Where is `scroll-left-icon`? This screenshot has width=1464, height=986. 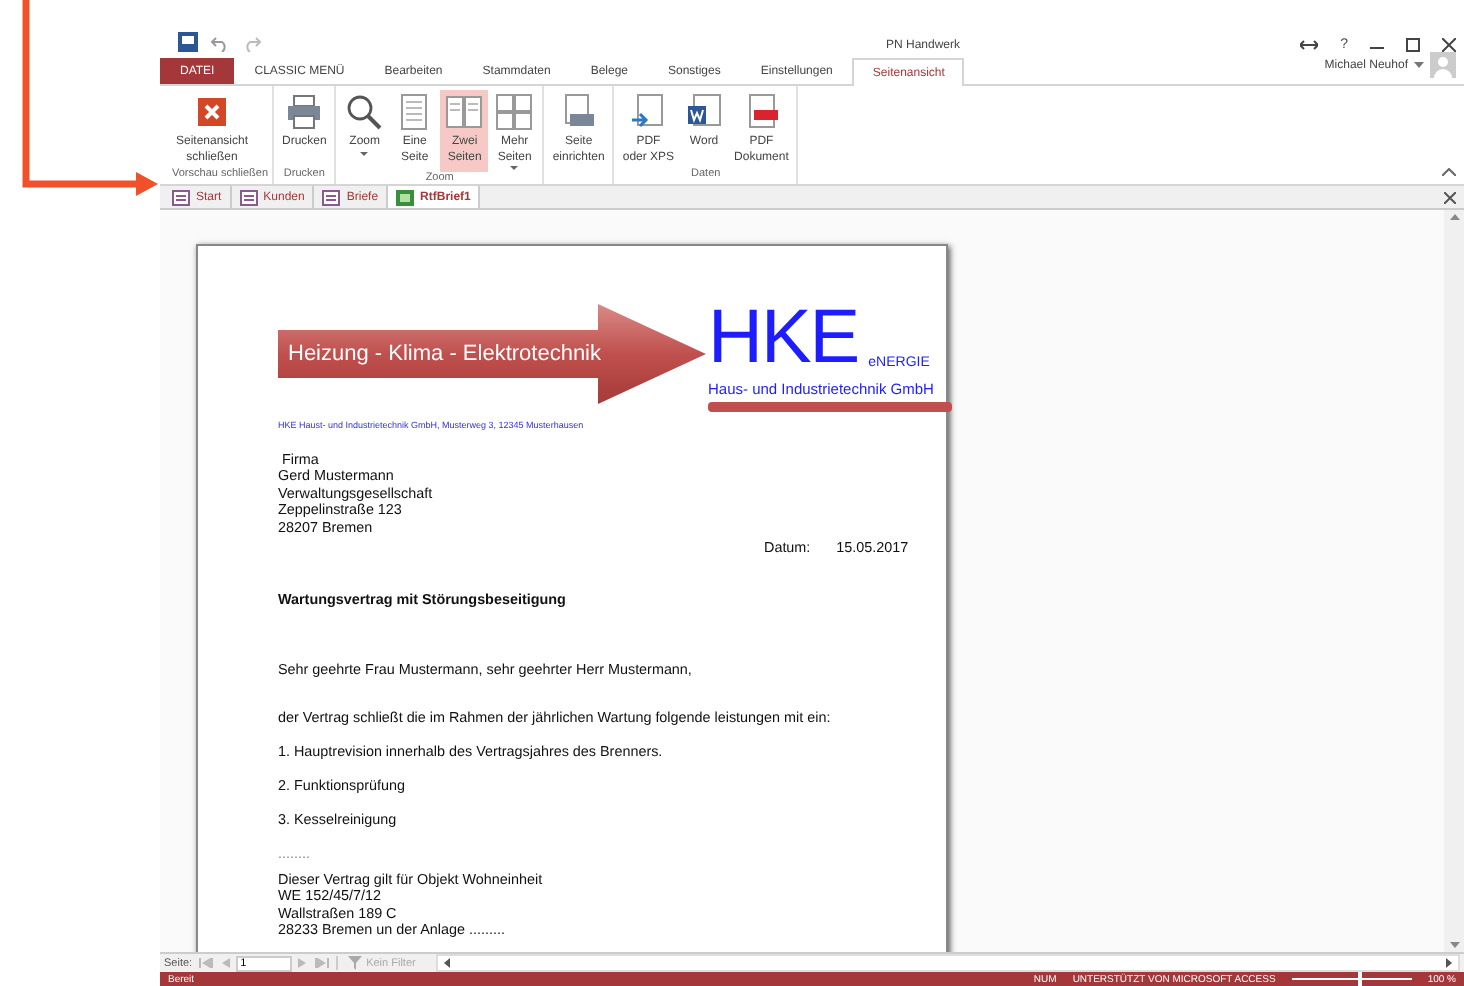 scroll-left-icon is located at coordinates (446, 963).